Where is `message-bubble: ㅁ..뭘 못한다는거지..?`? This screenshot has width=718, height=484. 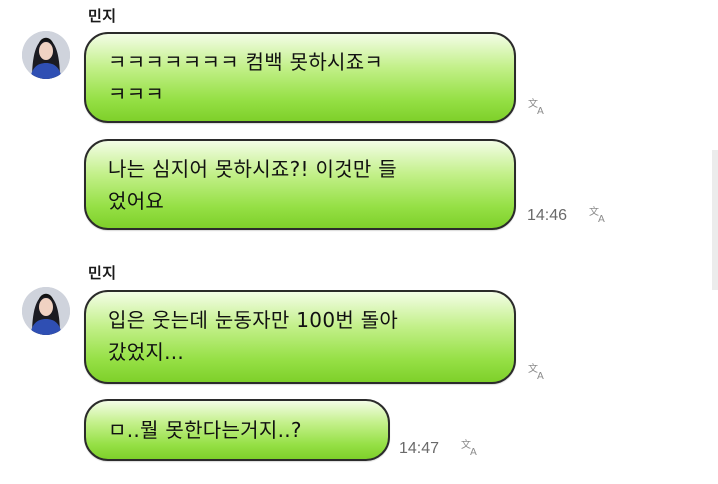
message-bubble: ㅁ..뭘 못한다는거지..? is located at coordinates (237, 430).